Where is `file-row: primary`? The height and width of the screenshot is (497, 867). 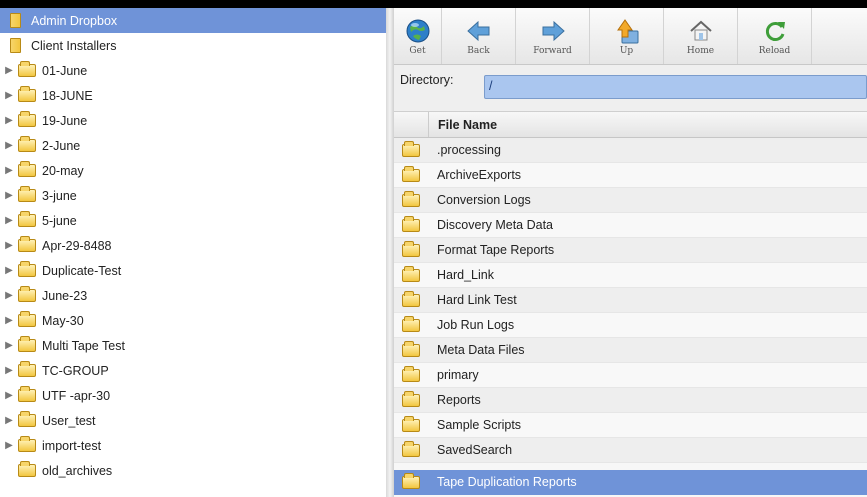 file-row: primary is located at coordinates (630, 375).